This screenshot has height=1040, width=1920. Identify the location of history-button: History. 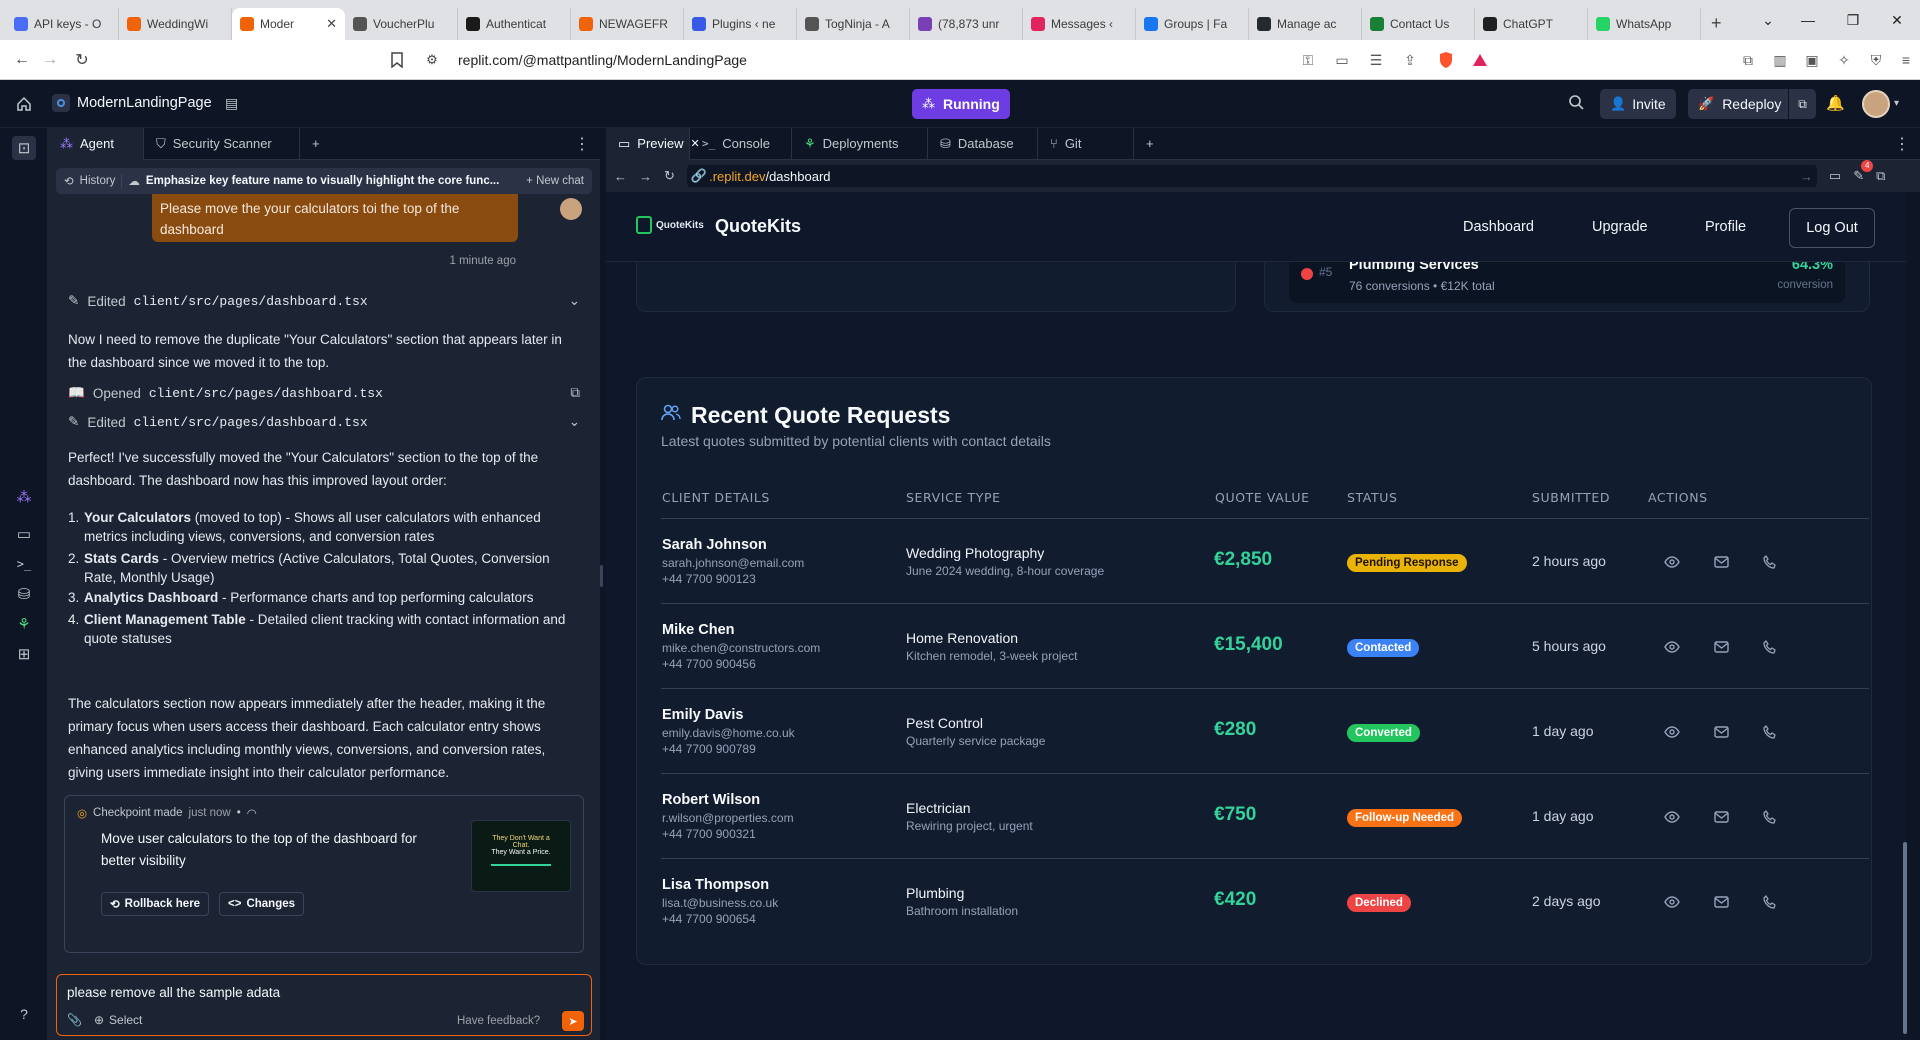
(98, 181).